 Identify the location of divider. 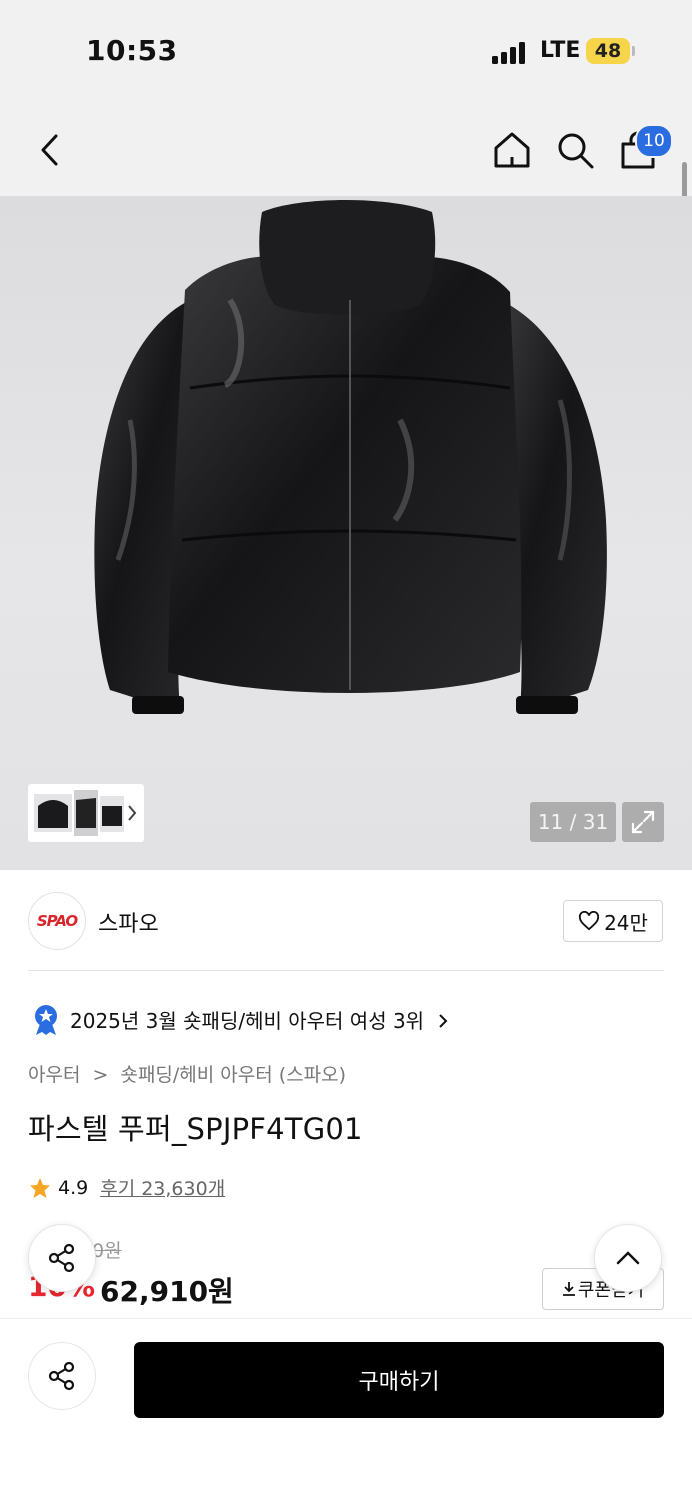
(346, 970).